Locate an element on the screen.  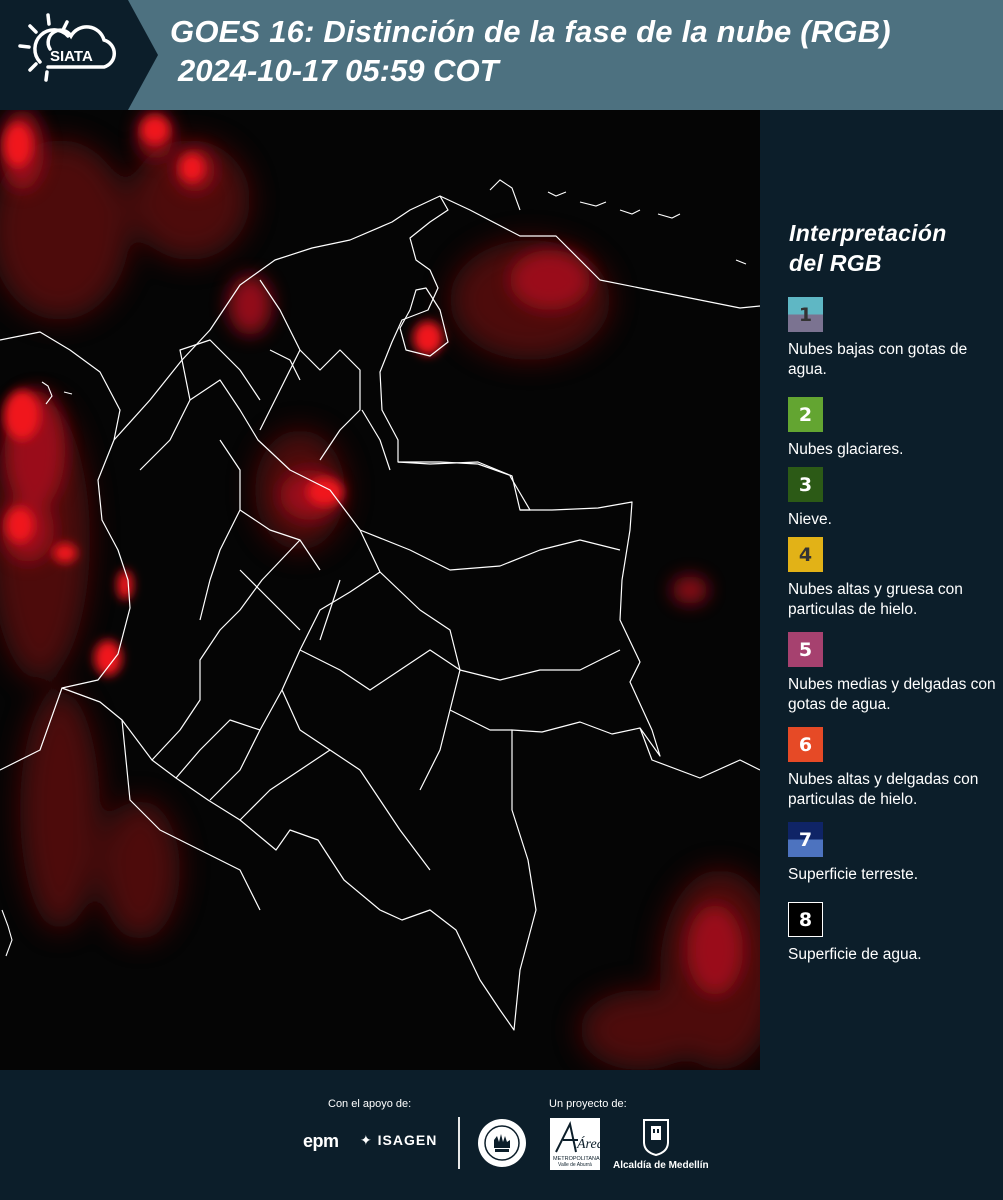
legend-number-4: 4 is located at coordinates (805, 554).